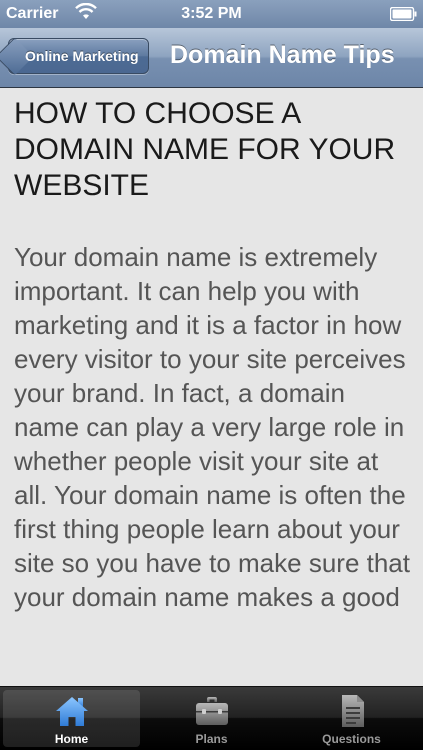 Image resolution: width=423 pixels, height=750 pixels. What do you see at coordinates (351, 739) in the screenshot?
I see `tab-questions-label: Questions` at bounding box center [351, 739].